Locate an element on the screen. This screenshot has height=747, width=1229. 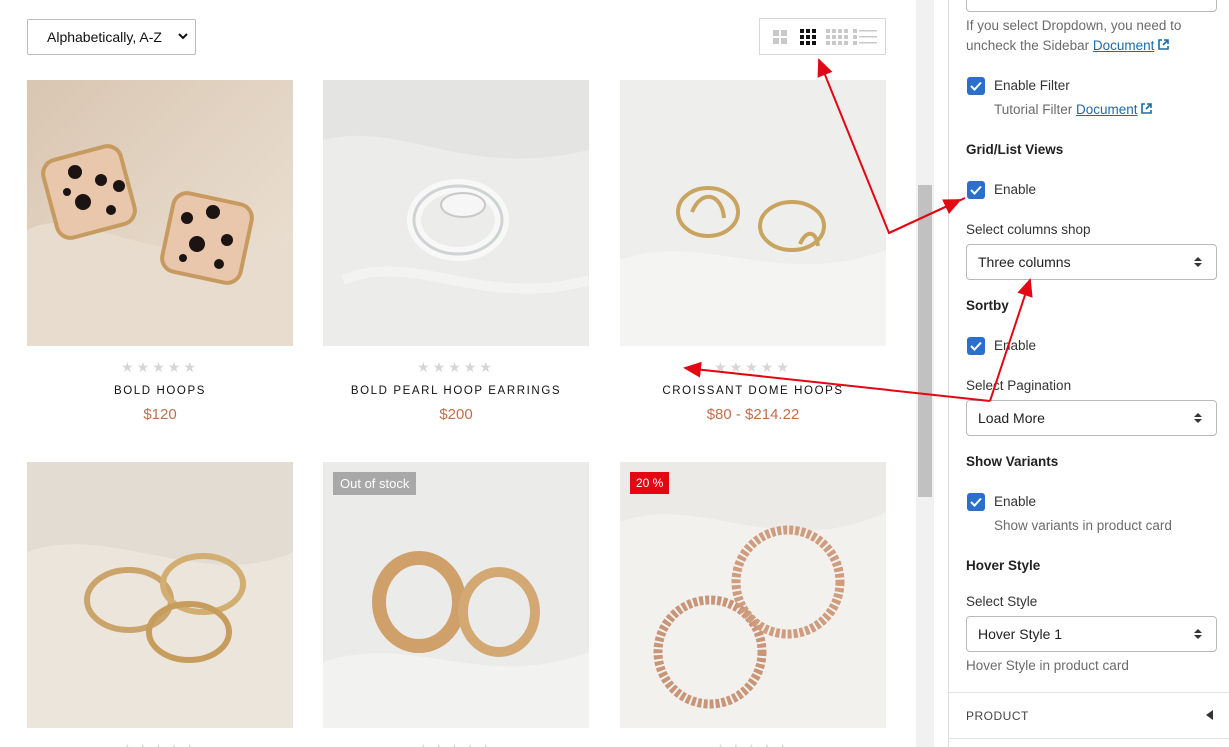
tutorial-filter: Tutorial Filter Document is located at coordinates (1073, 109).